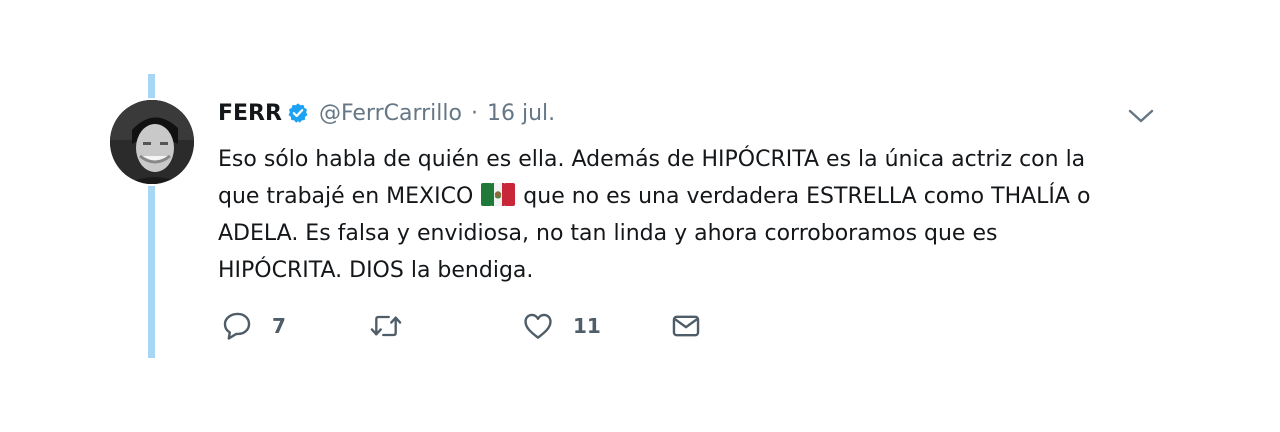 The width and height of the screenshot is (1280, 432). What do you see at coordinates (279, 326) in the screenshot?
I see `reply-count: 7` at bounding box center [279, 326].